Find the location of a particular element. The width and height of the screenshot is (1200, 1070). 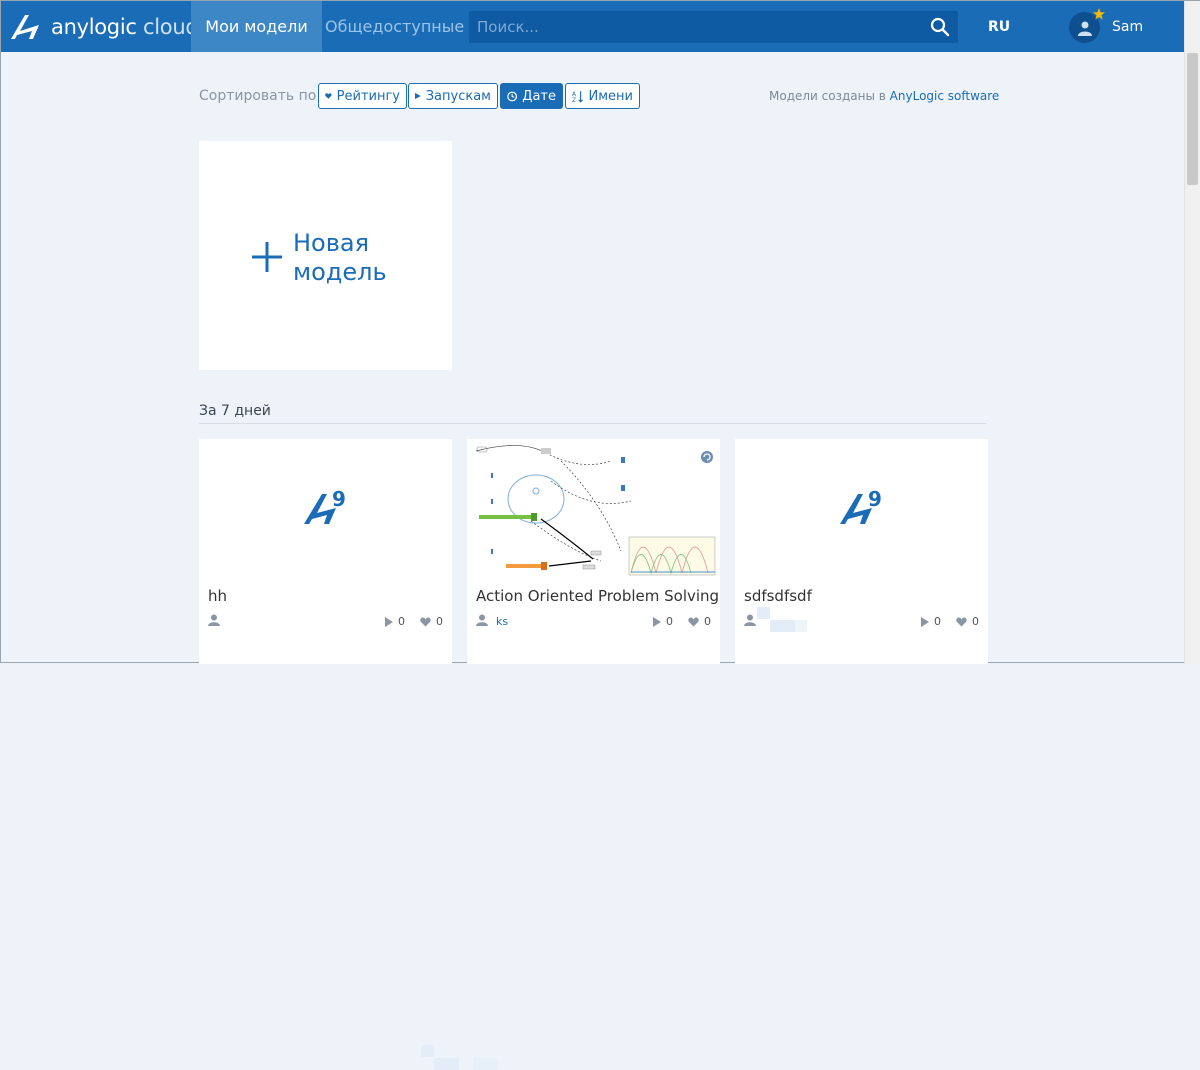

anylogic-logo: anylogic cloud is located at coordinates (104, 27).